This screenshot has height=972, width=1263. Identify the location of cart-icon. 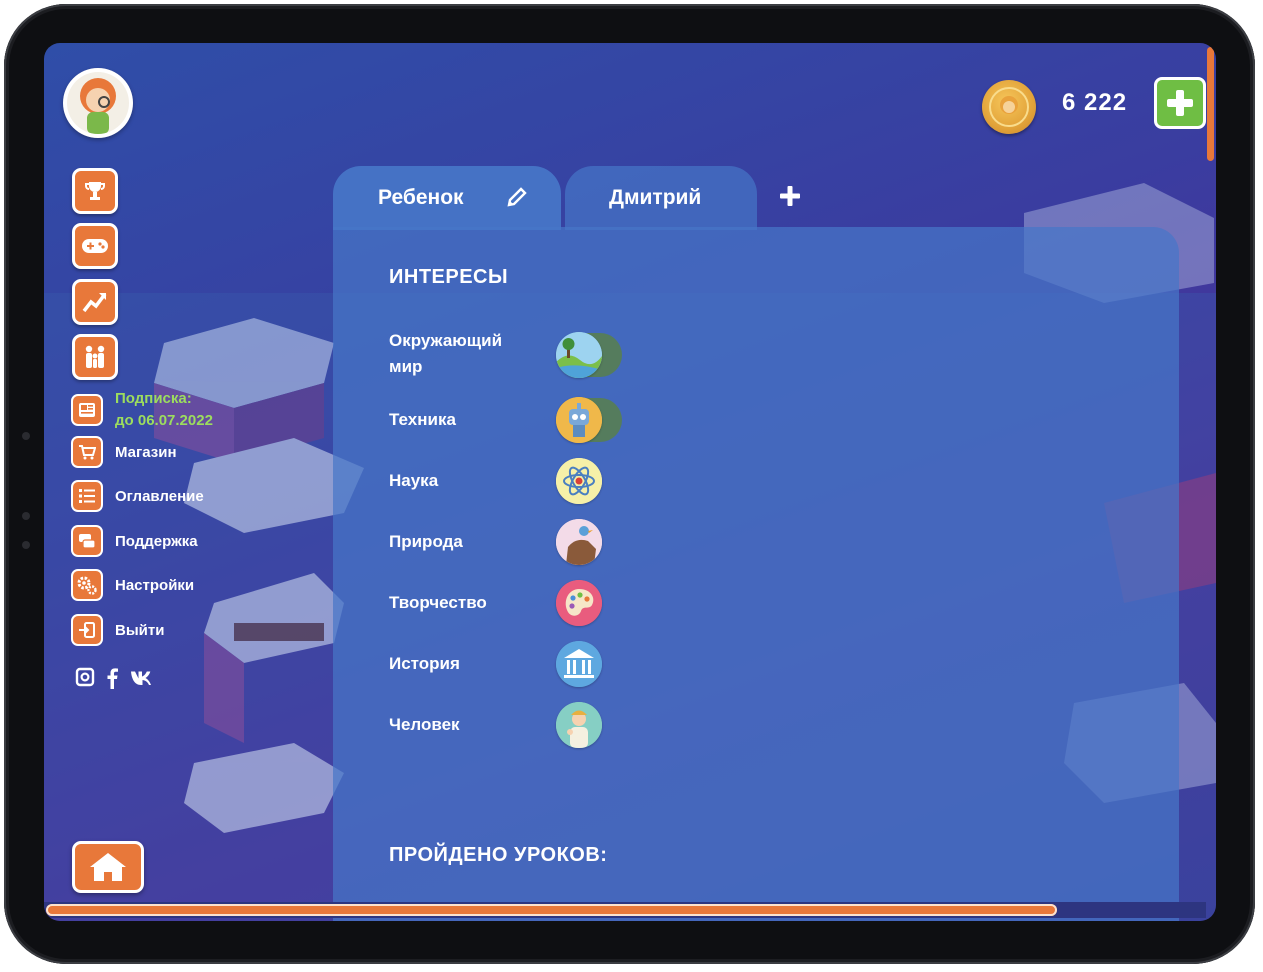
(87, 452).